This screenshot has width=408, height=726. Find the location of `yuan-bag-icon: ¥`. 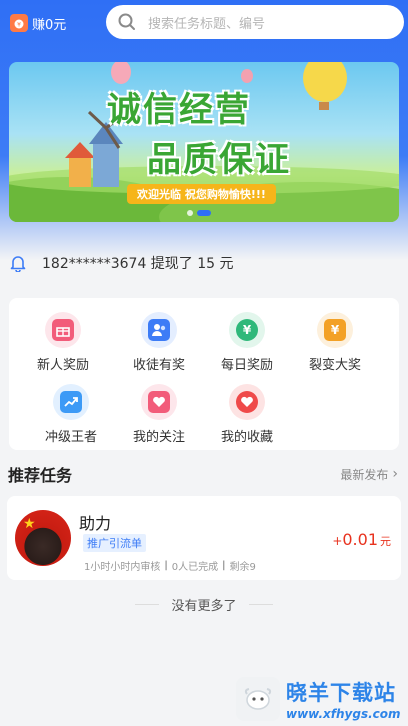

yuan-bag-icon: ¥ is located at coordinates (335, 330).